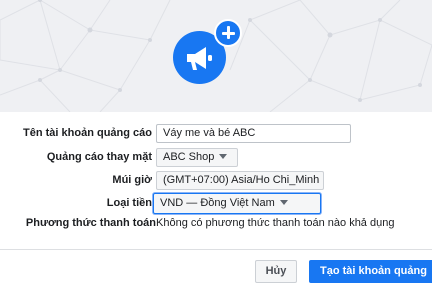 The width and height of the screenshot is (432, 284). I want to click on create-ad-account-button: Tạo tài khoản quảng, so click(370, 271).